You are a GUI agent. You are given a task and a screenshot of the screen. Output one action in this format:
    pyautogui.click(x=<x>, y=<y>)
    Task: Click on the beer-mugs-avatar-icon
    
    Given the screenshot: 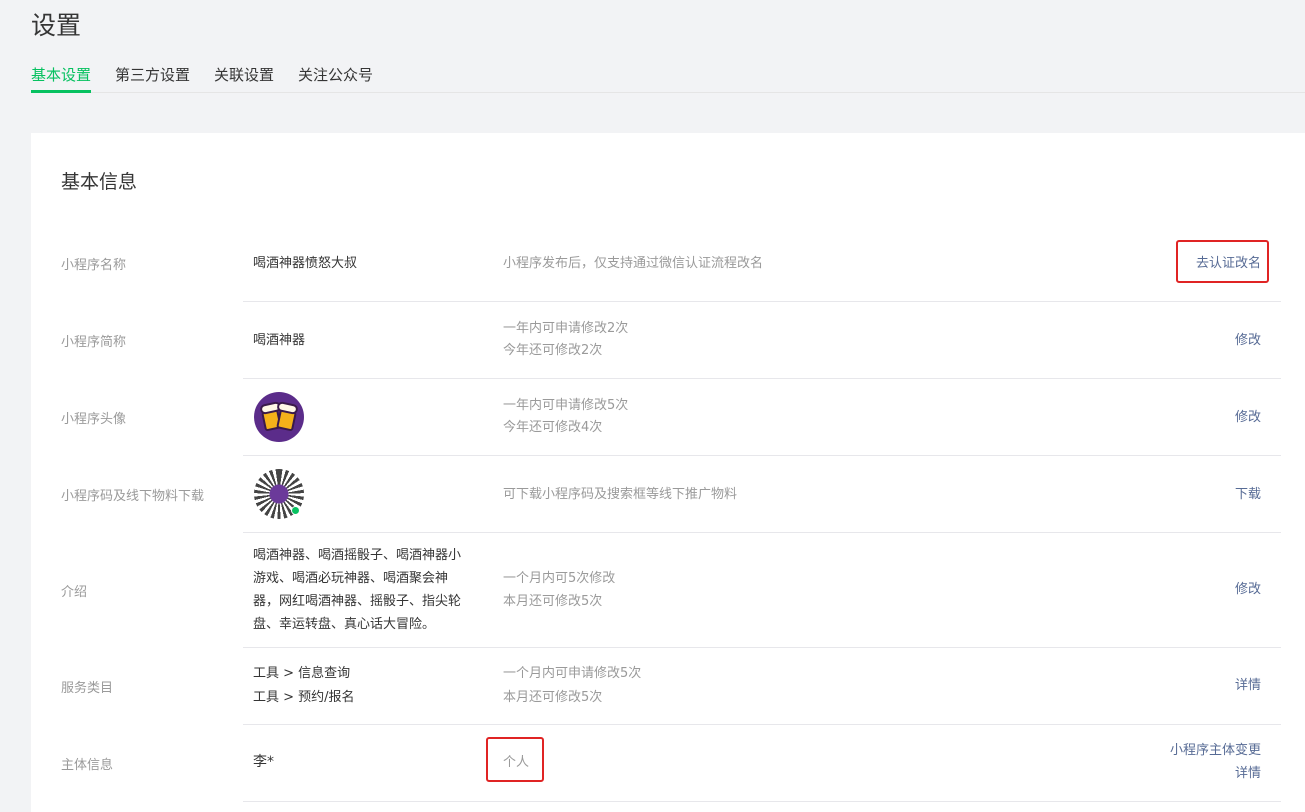 What is the action you would take?
    pyautogui.click(x=279, y=417)
    